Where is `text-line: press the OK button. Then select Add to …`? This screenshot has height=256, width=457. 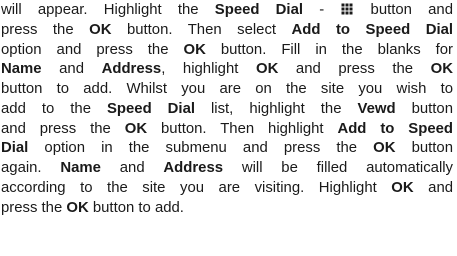
text-line: press the OK button. Then select Add to … is located at coordinates (227, 31).